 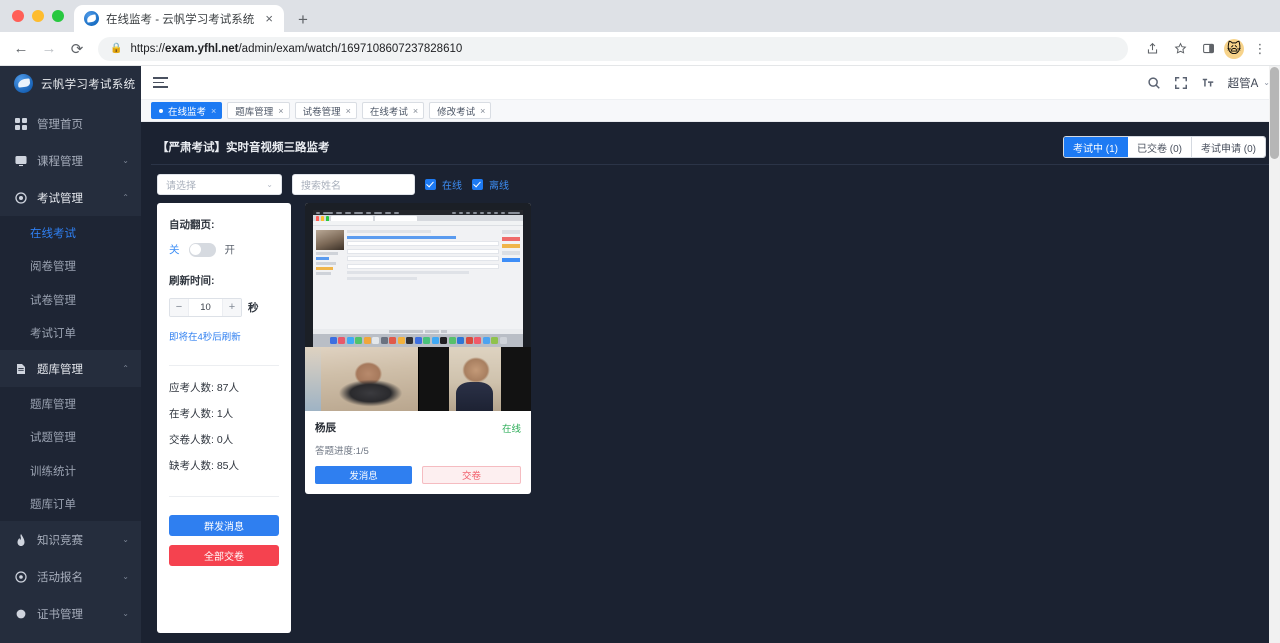 I want to click on certificate-icon, so click(x=20, y=613).